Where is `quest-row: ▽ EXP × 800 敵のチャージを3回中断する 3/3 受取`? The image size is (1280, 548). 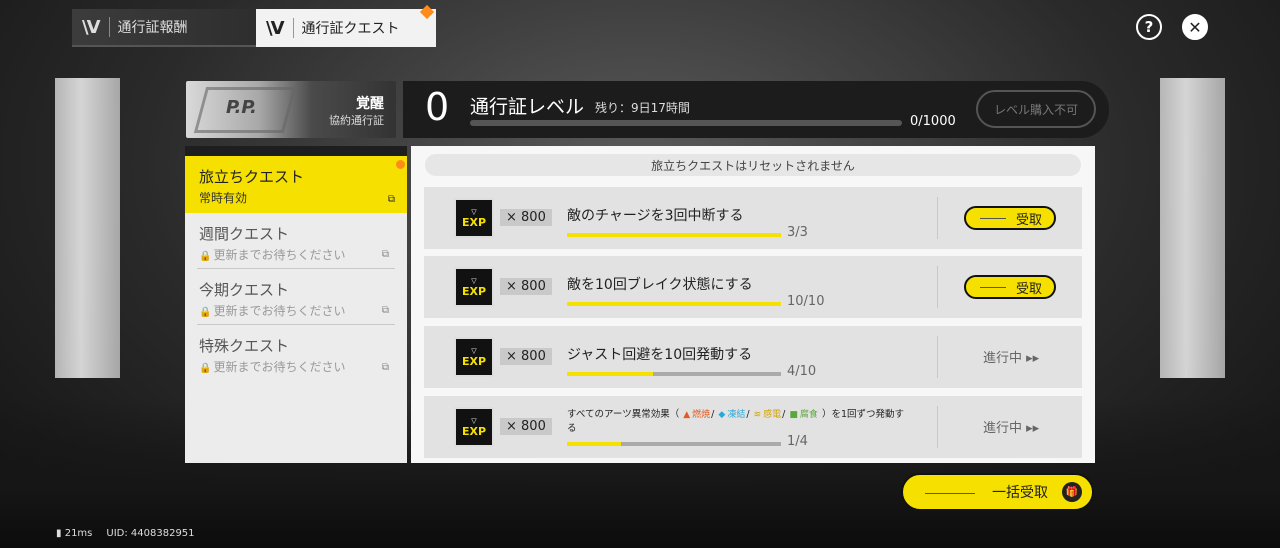
quest-row: ▽ EXP × 800 敵のチャージを3回中断する 3/3 受取 is located at coordinates (753, 218).